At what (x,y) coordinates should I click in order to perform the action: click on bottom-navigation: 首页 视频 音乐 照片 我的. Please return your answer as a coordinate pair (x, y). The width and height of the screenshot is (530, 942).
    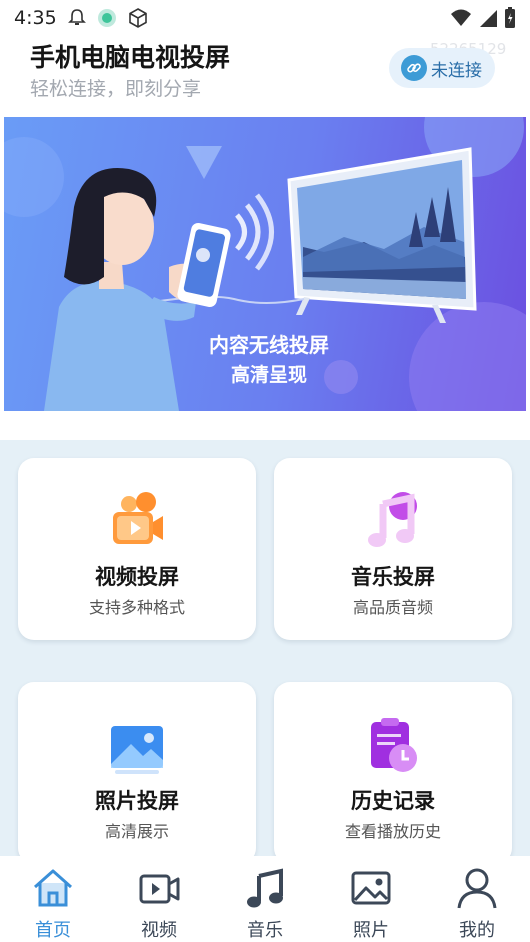
    Looking at the image, I should click on (265, 899).